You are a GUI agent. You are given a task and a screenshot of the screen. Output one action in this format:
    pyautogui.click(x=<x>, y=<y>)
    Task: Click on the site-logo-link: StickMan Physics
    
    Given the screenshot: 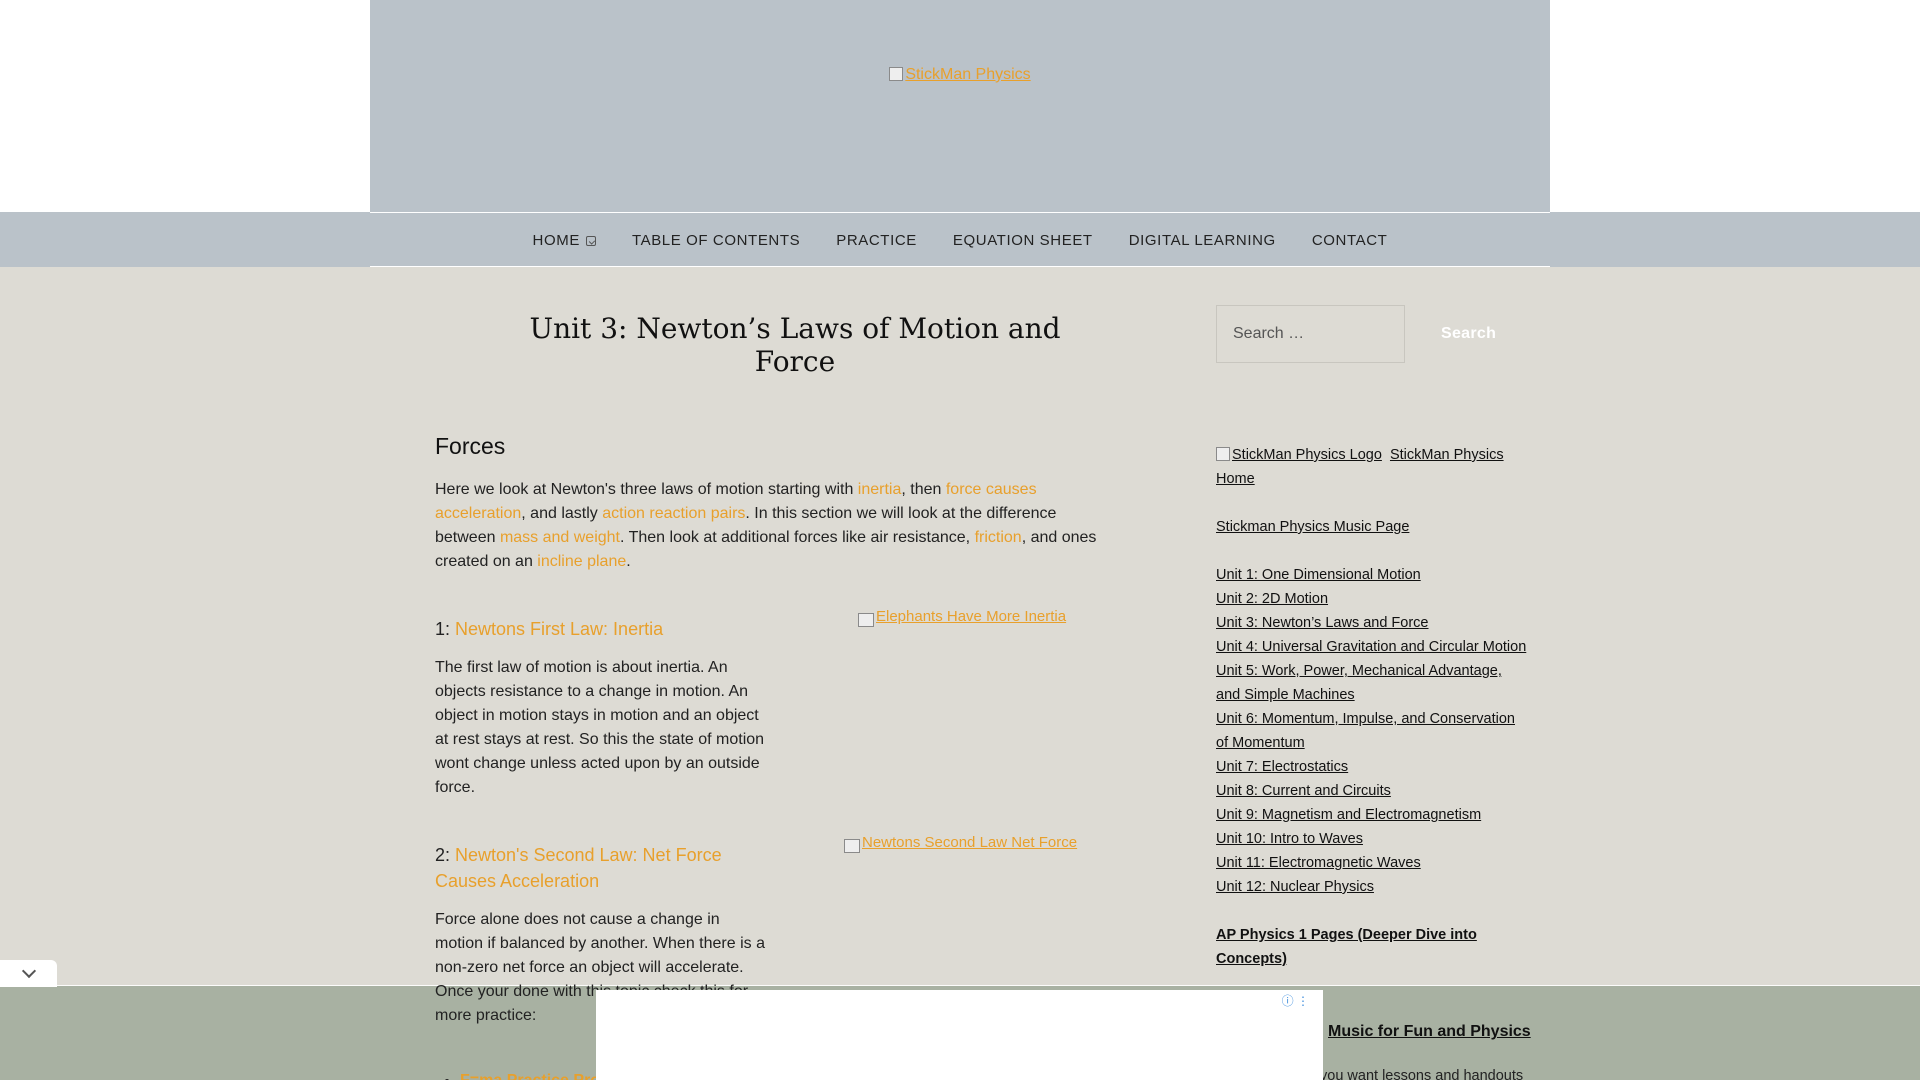 What is the action you would take?
    pyautogui.click(x=960, y=75)
    